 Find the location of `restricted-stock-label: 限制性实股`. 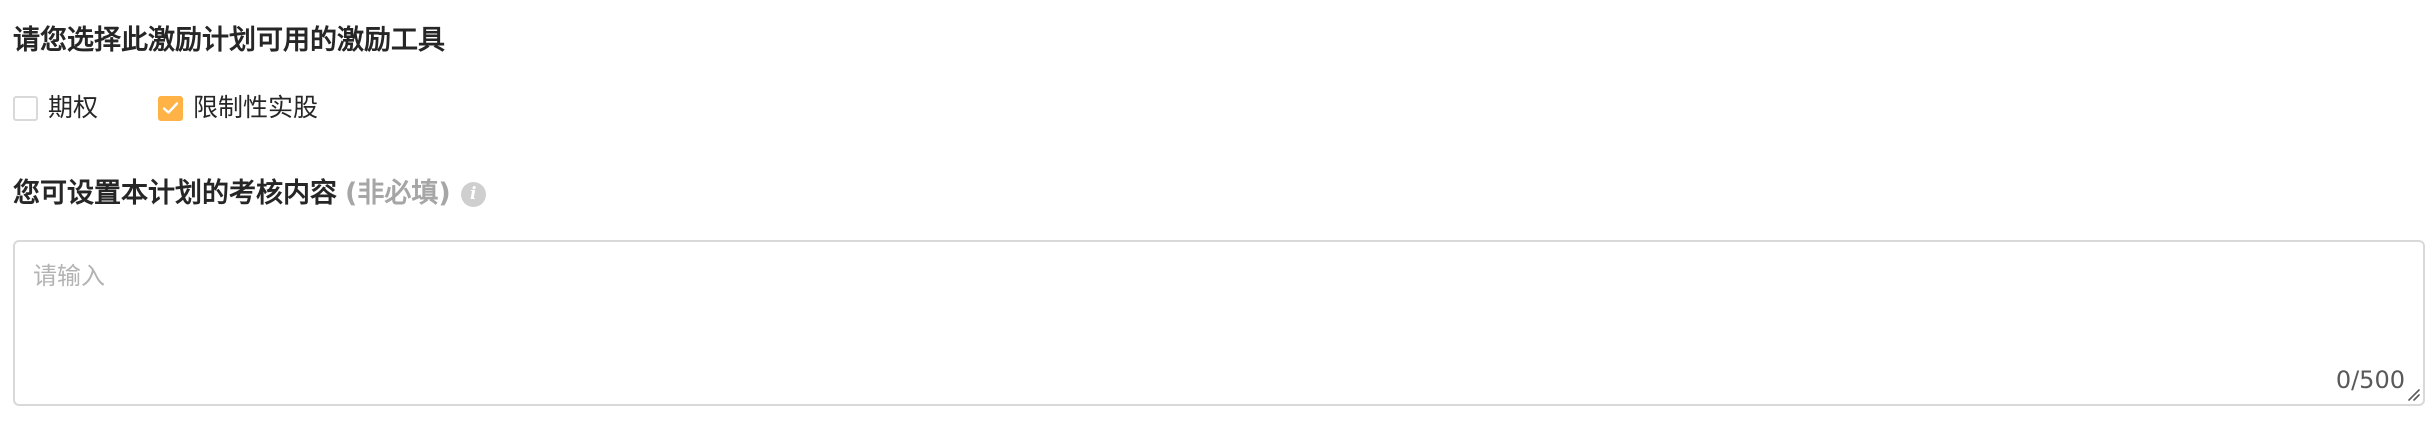

restricted-stock-label: 限制性实股 is located at coordinates (256, 107).